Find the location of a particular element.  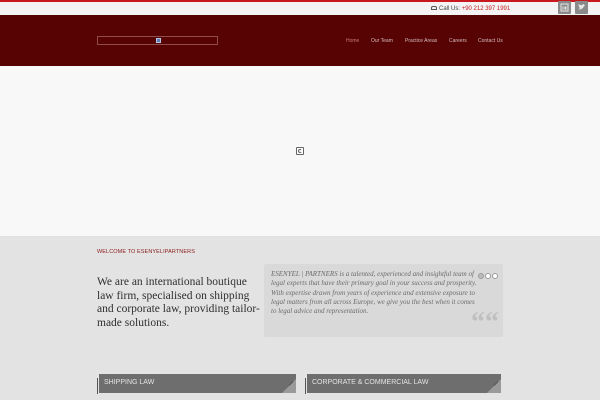

practice-card-corporate: CORPORATE & COMMERCIAL LAW is located at coordinates (404, 383).